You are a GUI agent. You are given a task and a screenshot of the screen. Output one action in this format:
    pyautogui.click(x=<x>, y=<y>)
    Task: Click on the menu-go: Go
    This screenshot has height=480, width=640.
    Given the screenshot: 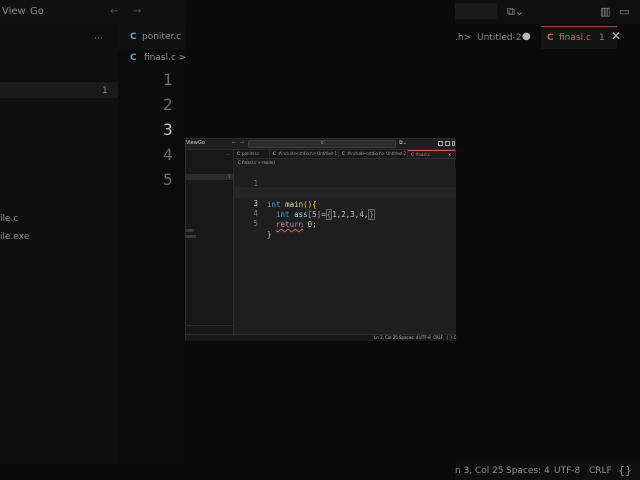 What is the action you would take?
    pyautogui.click(x=201, y=143)
    